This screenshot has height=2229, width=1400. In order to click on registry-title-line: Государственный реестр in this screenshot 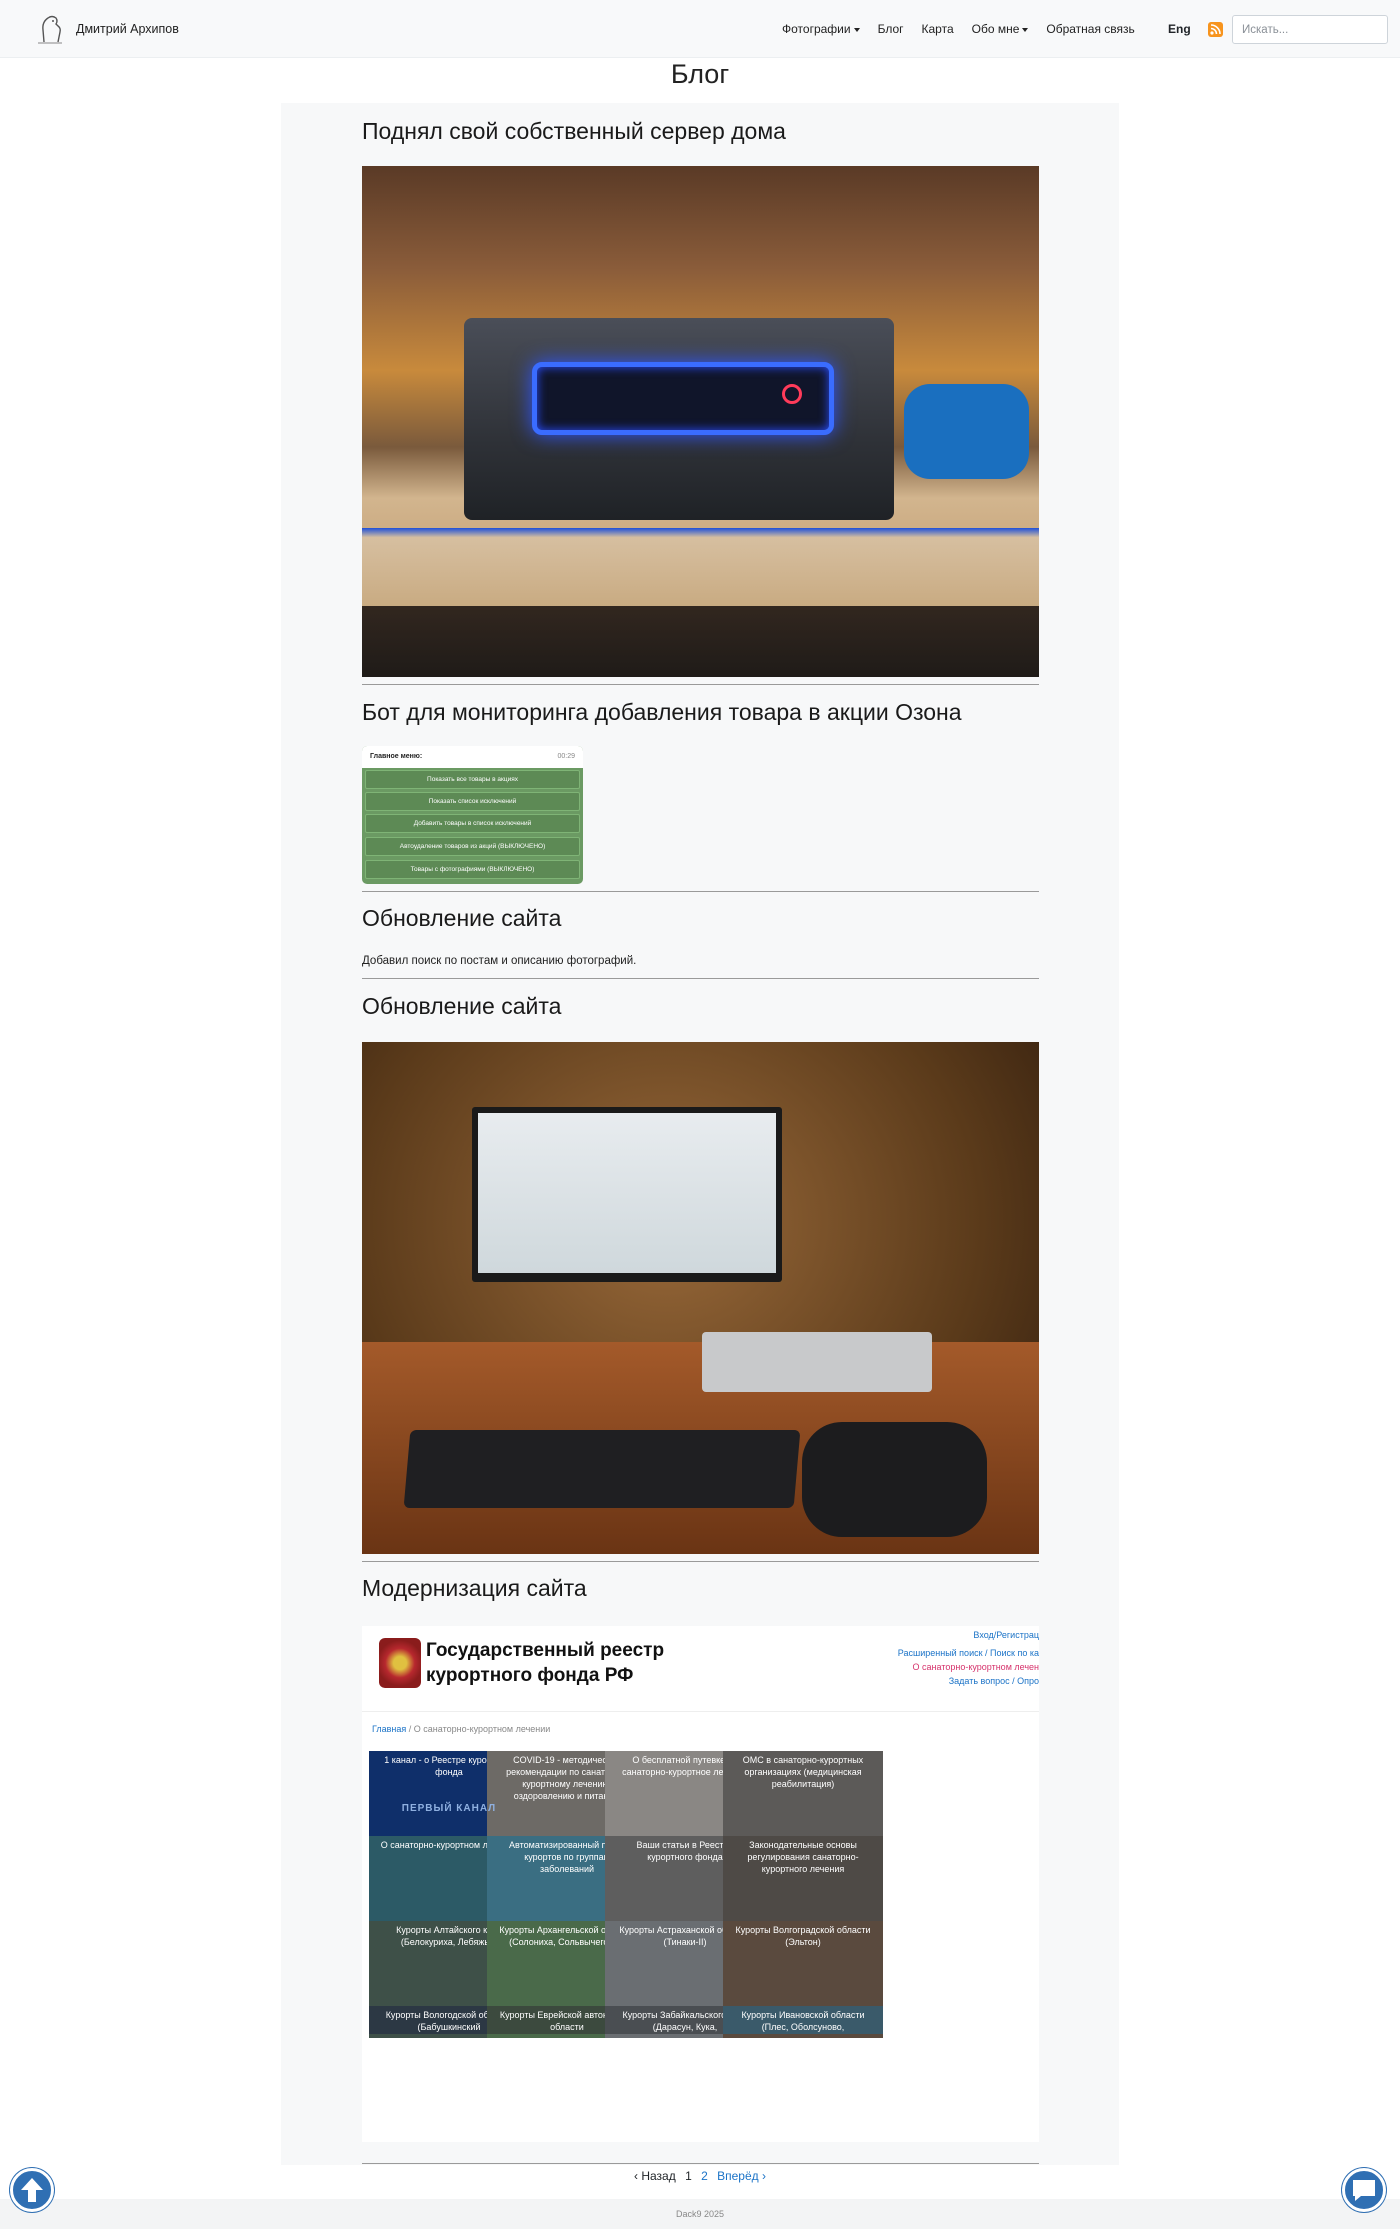, I will do `click(545, 1650)`.